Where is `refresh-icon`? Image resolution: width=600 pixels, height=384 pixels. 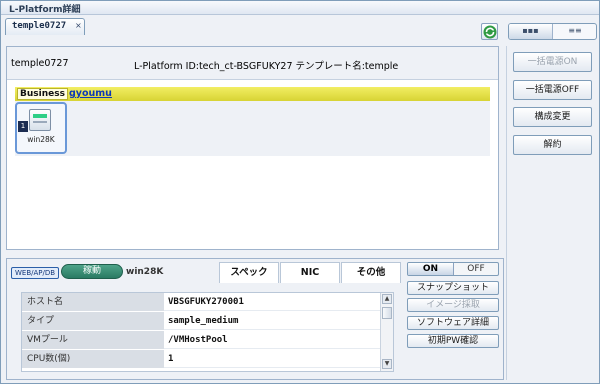
refresh-icon is located at coordinates (490, 32).